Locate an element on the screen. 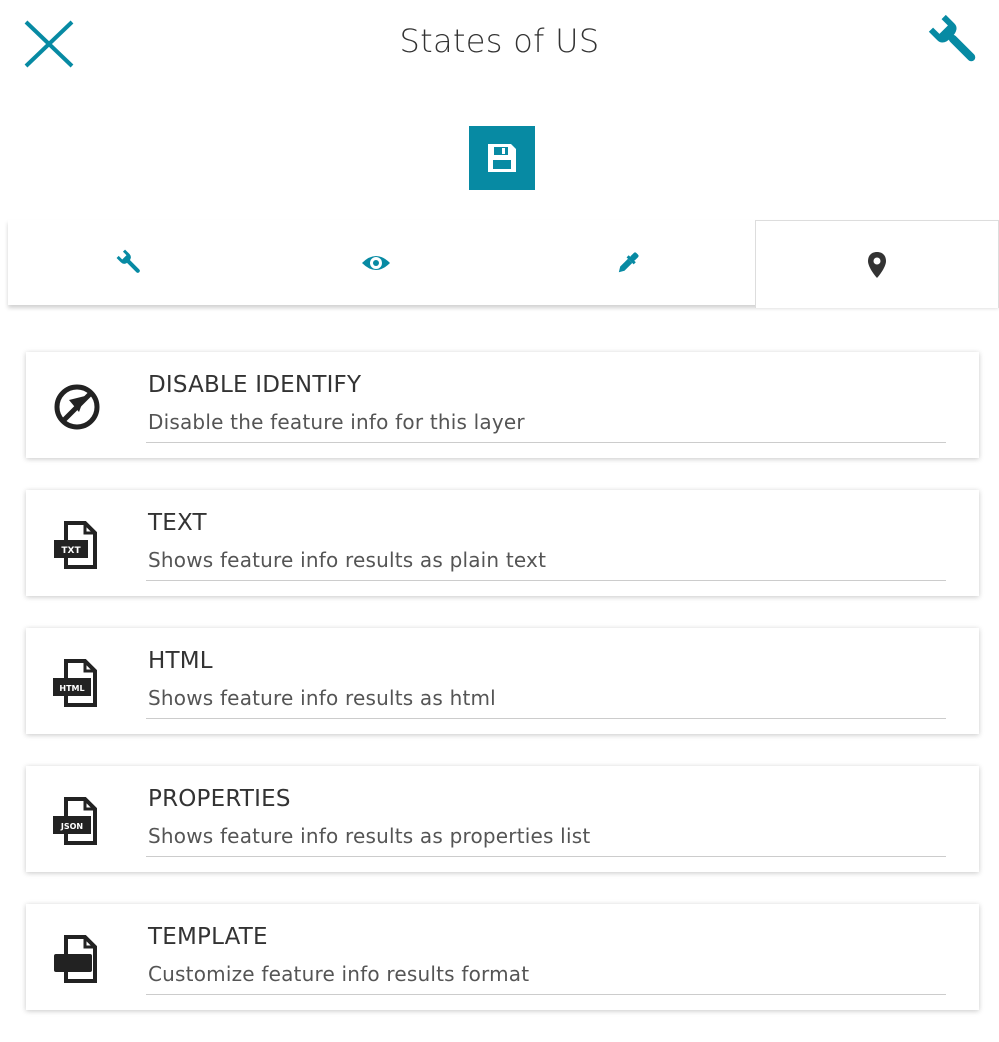 Image resolution: width=999 pixels, height=1042 pixels. tab-general is located at coordinates (130, 262).